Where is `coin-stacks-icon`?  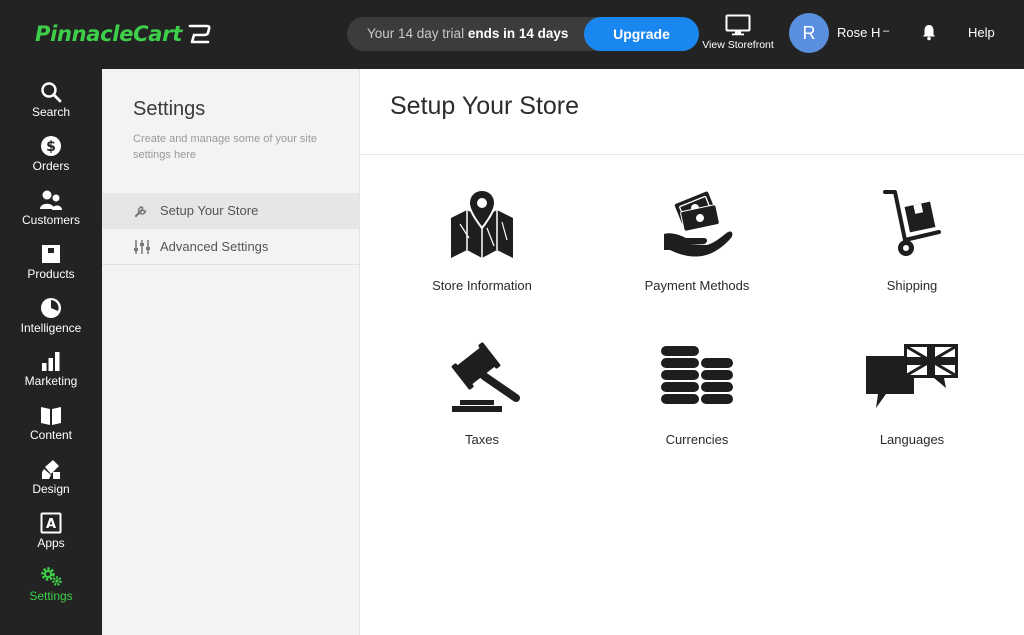 coin-stacks-icon is located at coordinates (697, 375).